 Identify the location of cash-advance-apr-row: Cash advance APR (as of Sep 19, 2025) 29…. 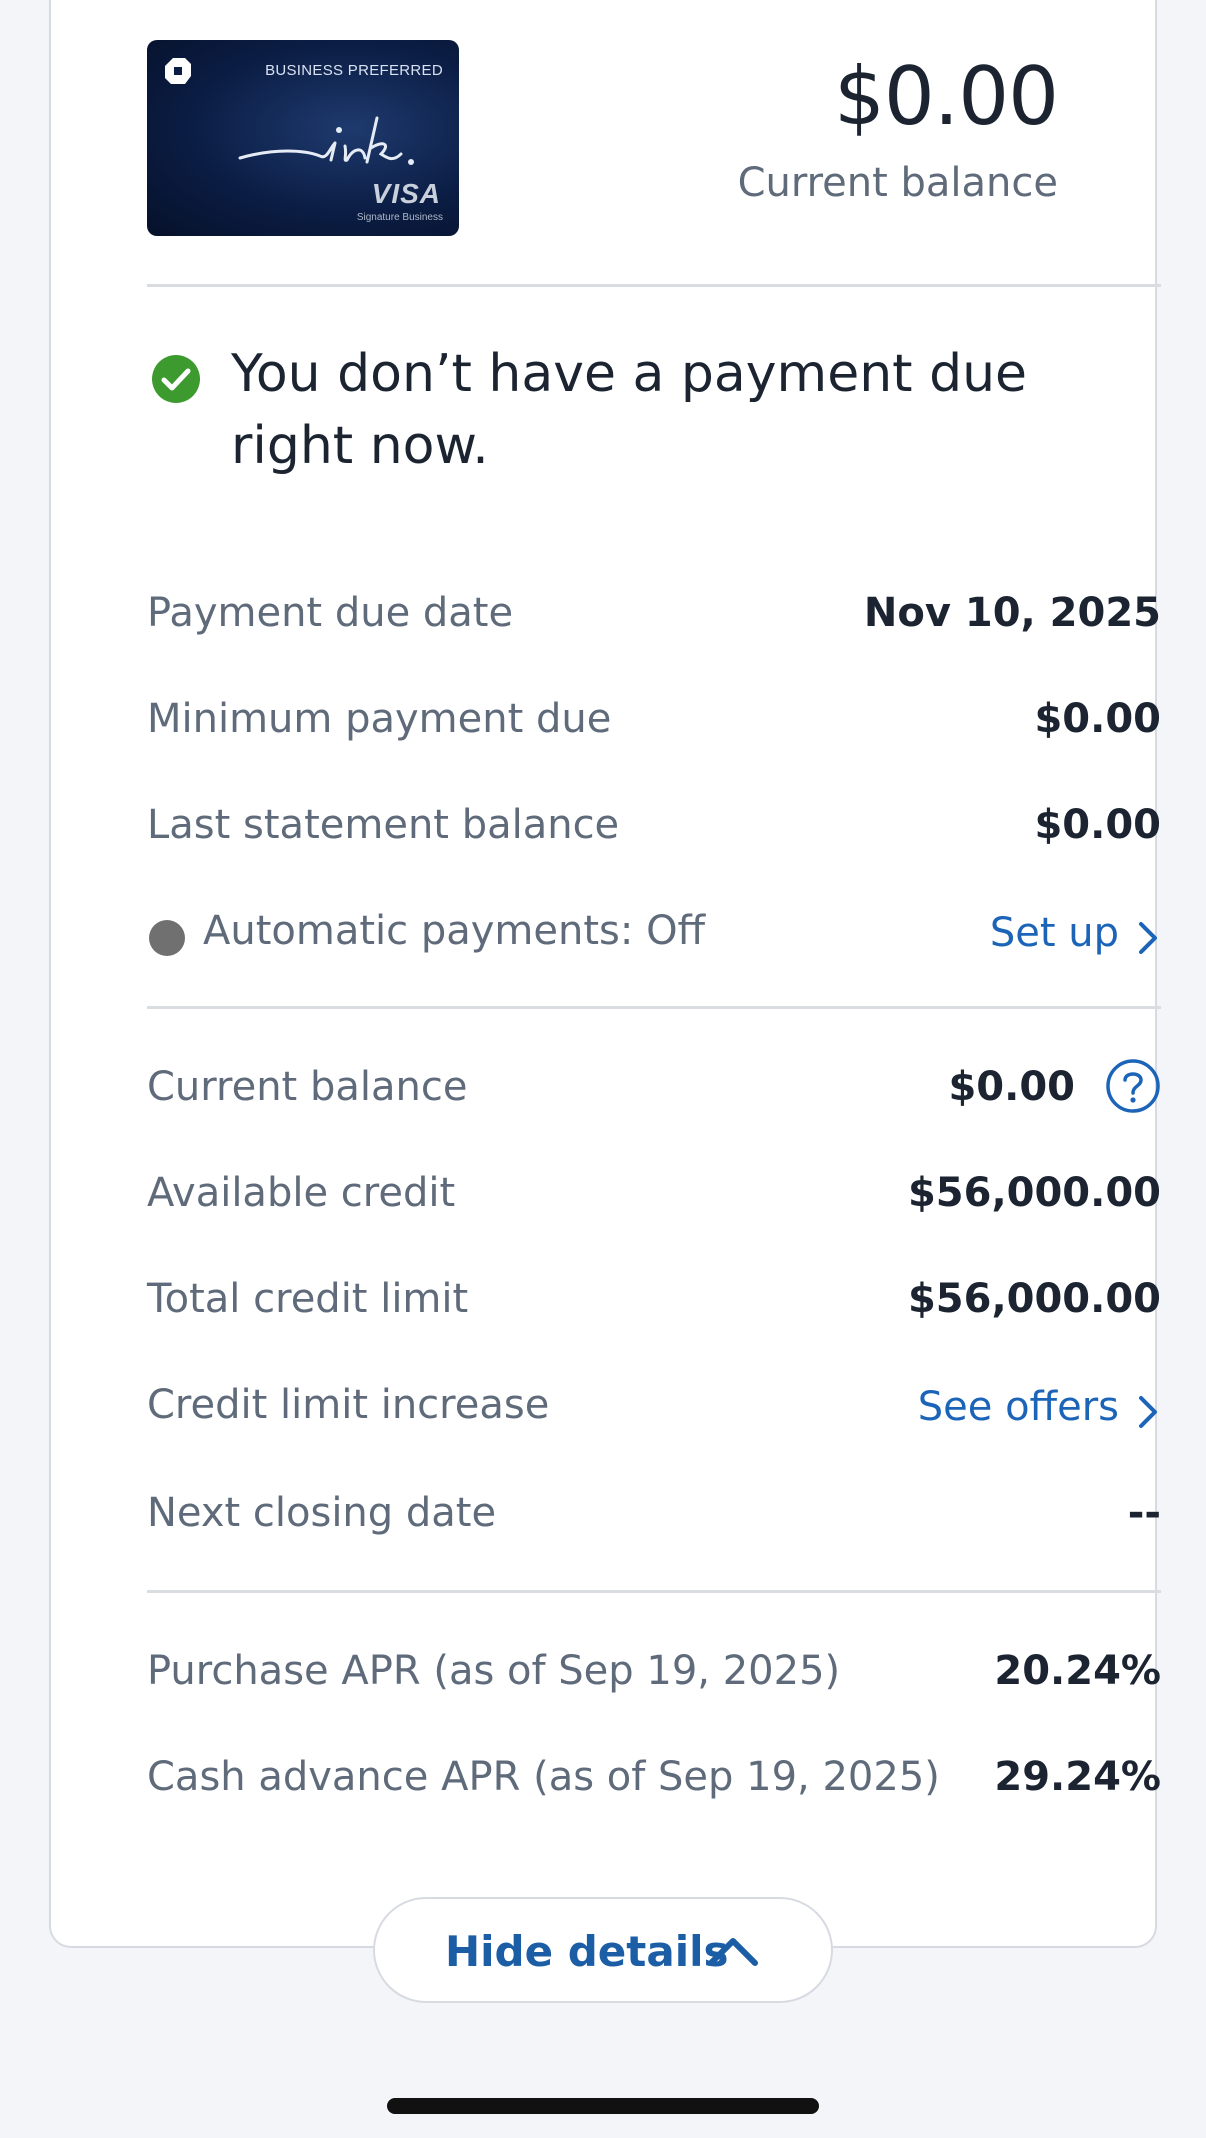
(654, 1776).